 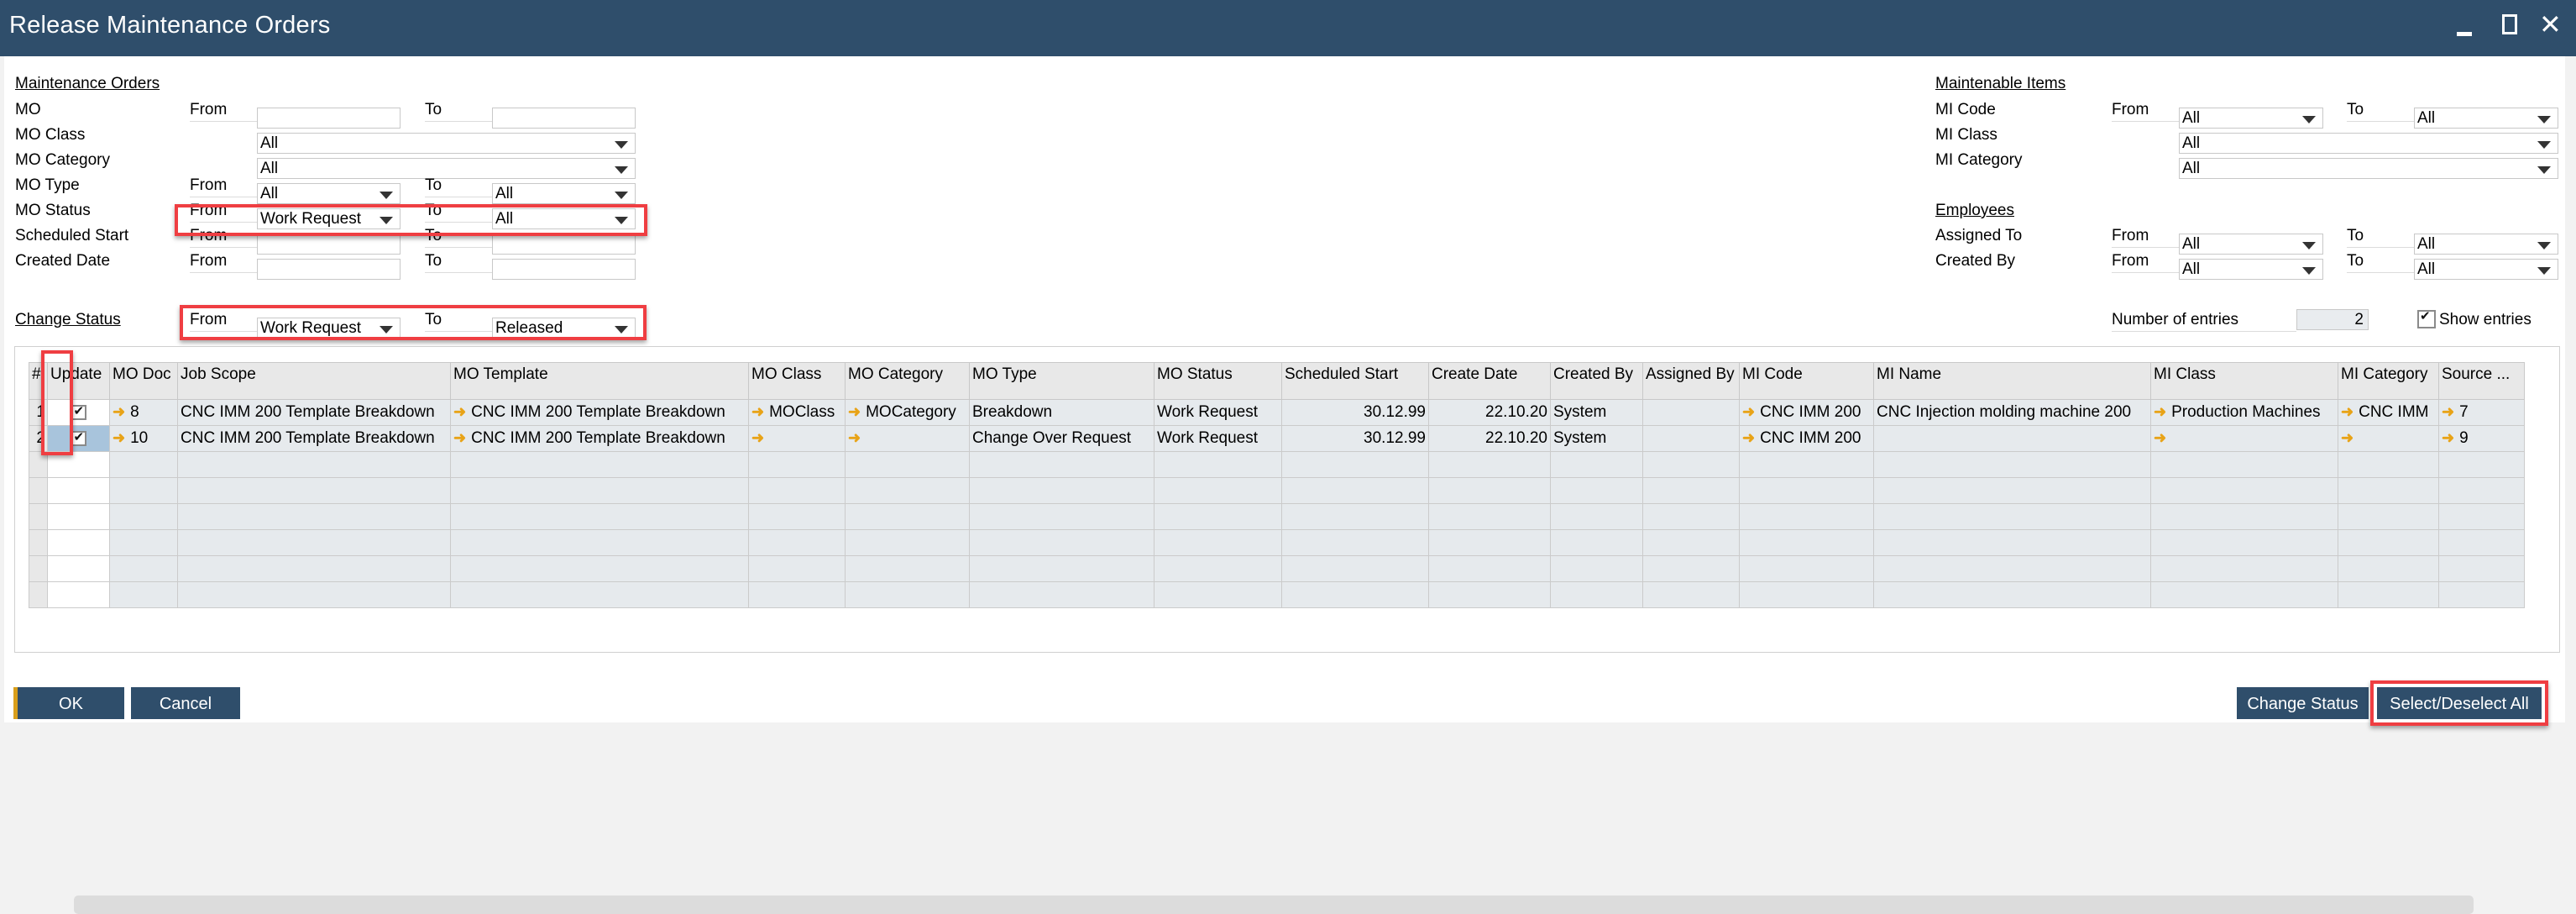 What do you see at coordinates (38, 439) in the screenshot?
I see `row-number: 2` at bounding box center [38, 439].